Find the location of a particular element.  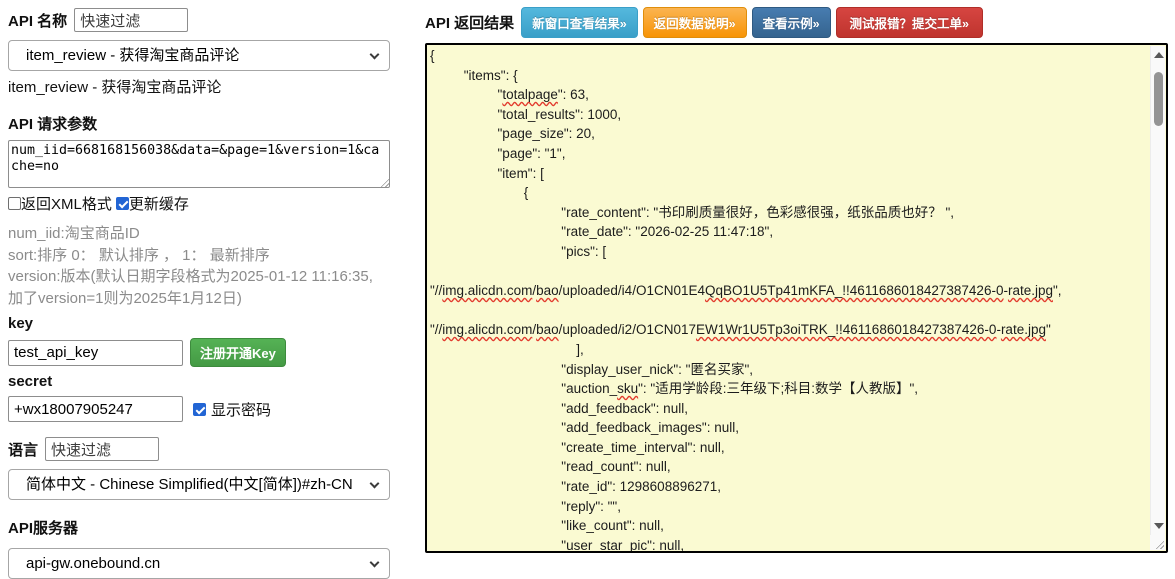

language-select: 简体中文 - Chinese Simplified(中文[简体])#zh-CN is located at coordinates (199, 484).